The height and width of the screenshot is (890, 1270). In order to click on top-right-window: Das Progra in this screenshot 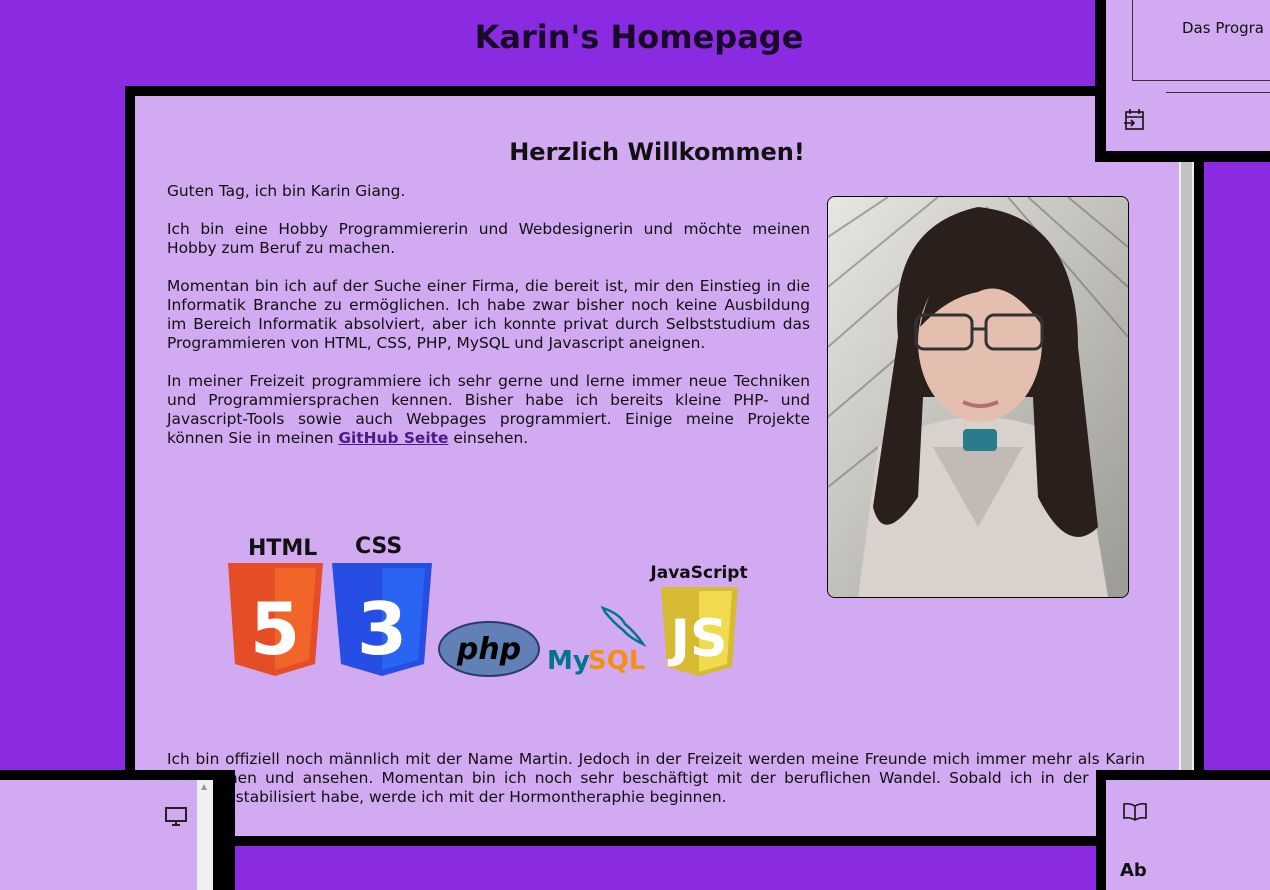, I will do `click(1182, 81)`.